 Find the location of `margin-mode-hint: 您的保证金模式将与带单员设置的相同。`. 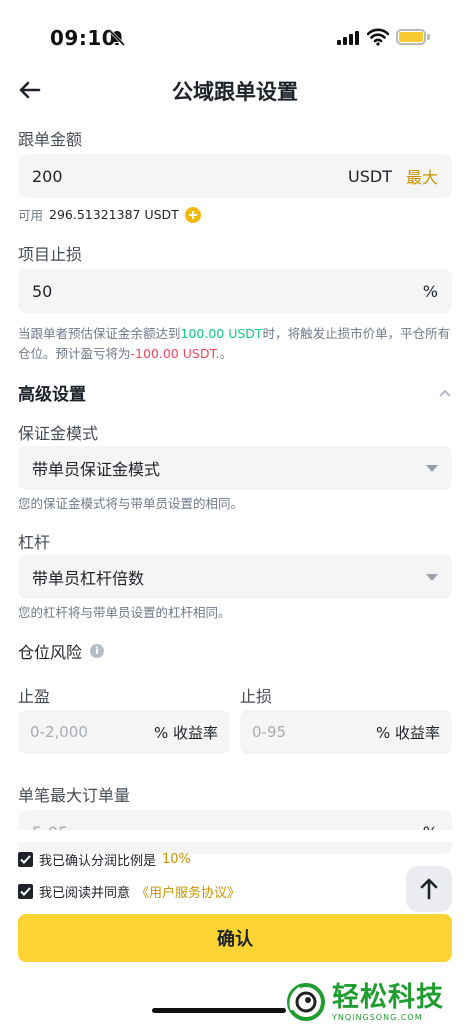

margin-mode-hint: 您的保证金模式将与带单员设置的相同。 is located at coordinates (131, 503).